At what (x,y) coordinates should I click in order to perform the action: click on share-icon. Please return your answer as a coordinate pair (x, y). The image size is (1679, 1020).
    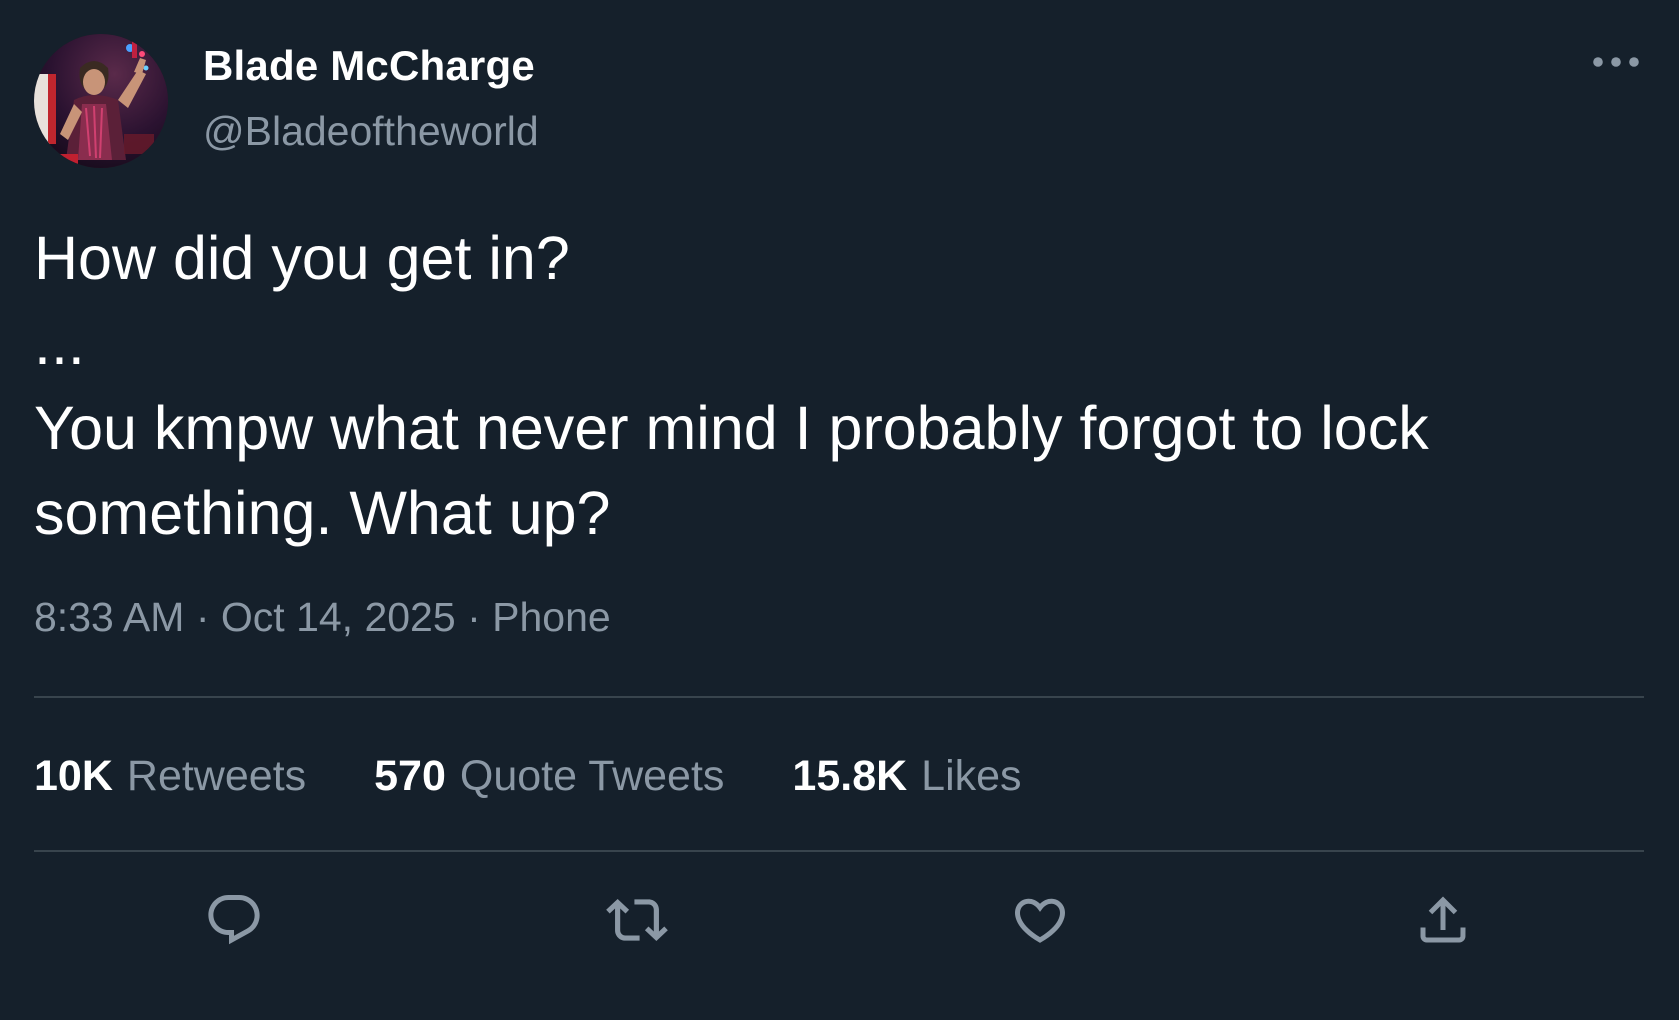
    Looking at the image, I should click on (1443, 919).